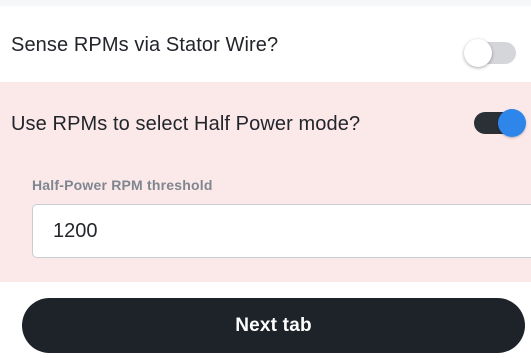 The height and width of the screenshot is (358, 531). I want to click on rpm-threshold-input, so click(281, 231).